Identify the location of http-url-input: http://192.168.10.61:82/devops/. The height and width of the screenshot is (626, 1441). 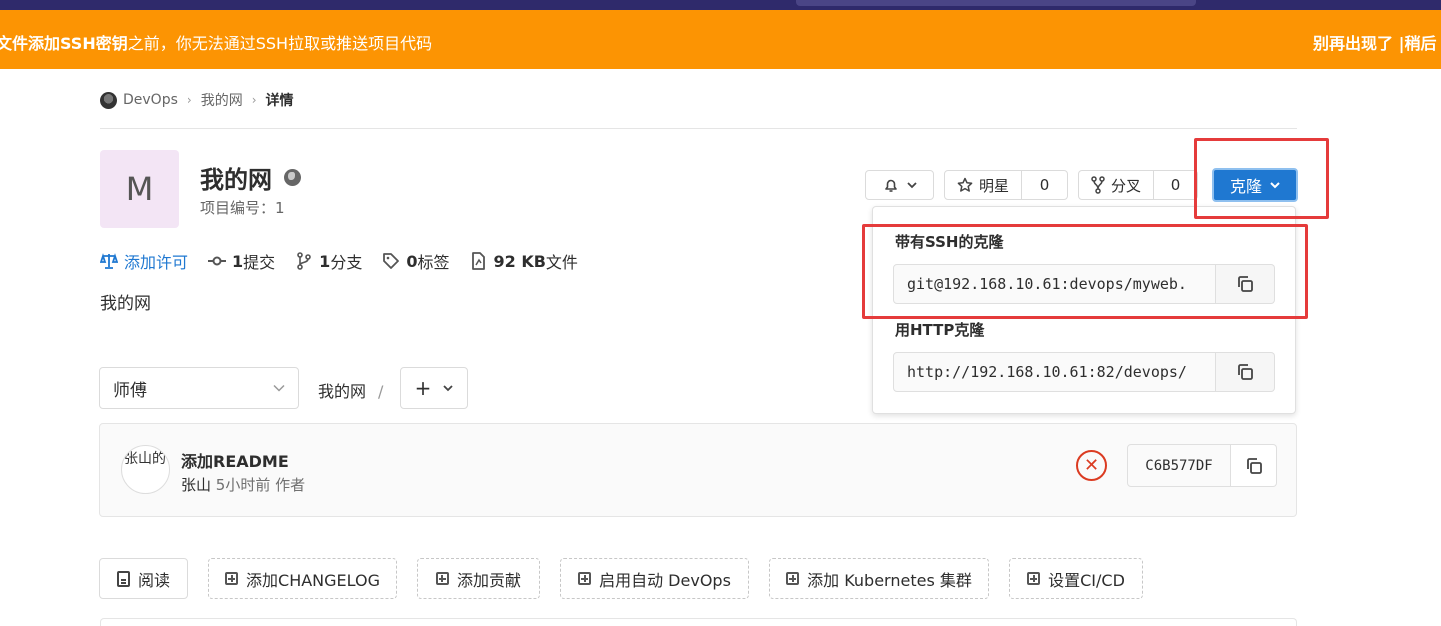
(1054, 372).